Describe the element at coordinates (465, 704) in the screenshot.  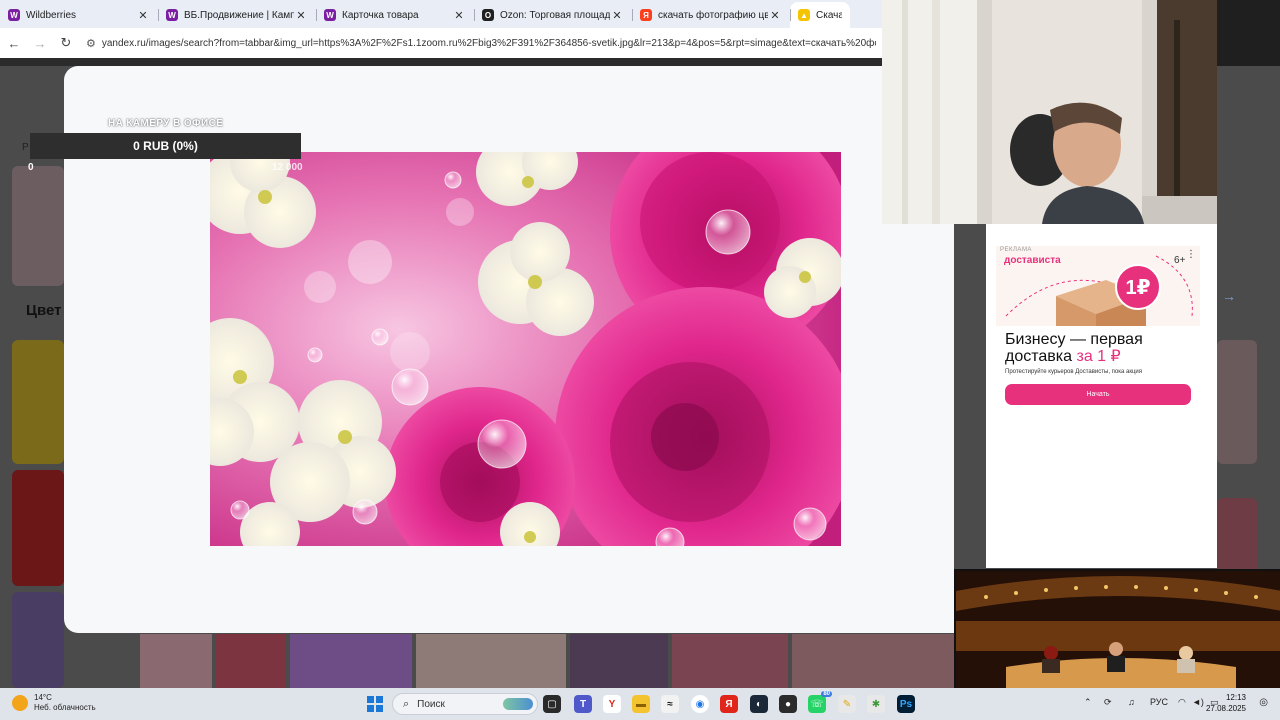
I see `taskbar-search-box: ⌕ Поиск` at that location.